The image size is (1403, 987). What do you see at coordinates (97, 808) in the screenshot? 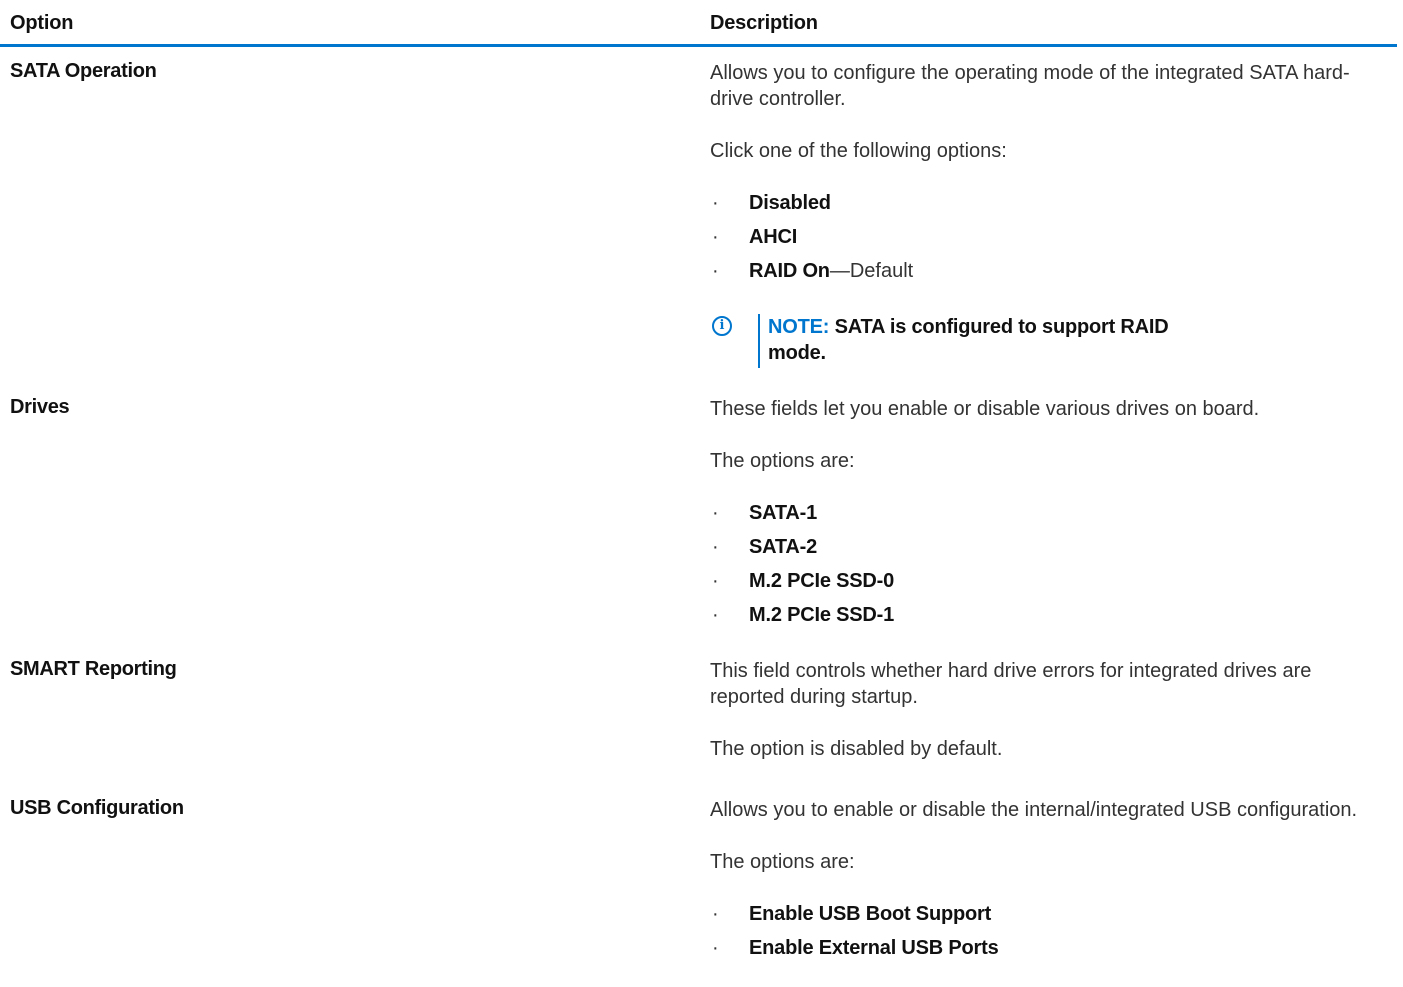
I see `option-name: USB Configuration` at bounding box center [97, 808].